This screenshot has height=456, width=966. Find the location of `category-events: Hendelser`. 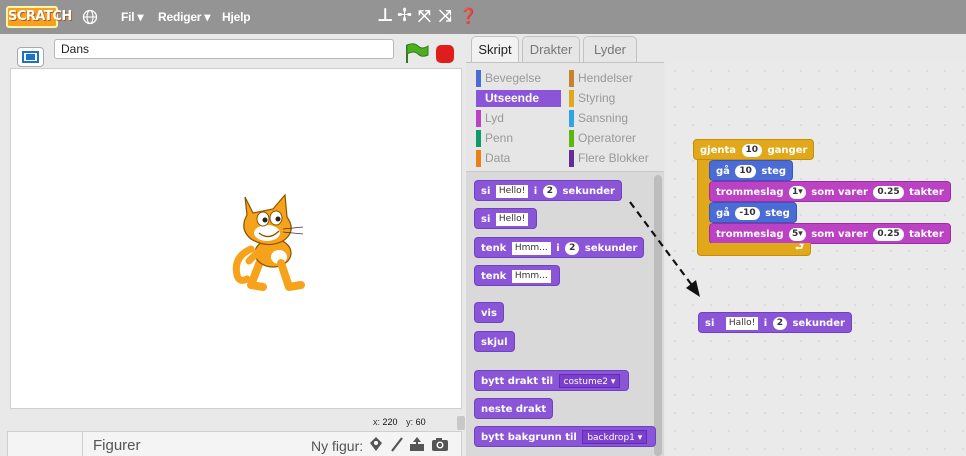

category-events: Hendelser is located at coordinates (614, 78).